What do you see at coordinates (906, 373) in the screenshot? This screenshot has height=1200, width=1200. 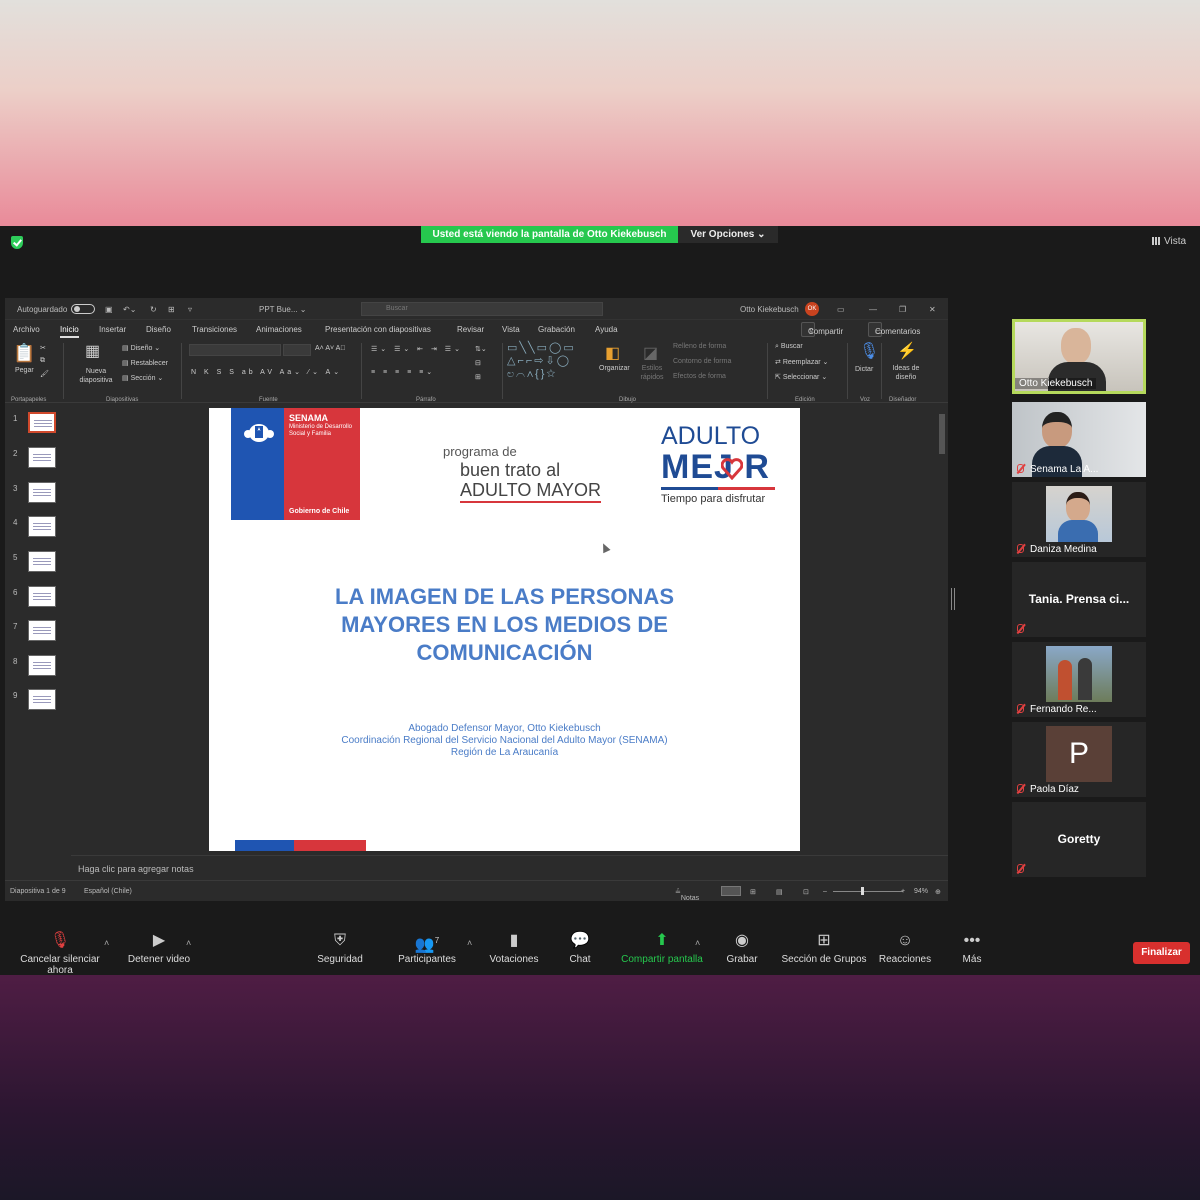 I see `design-ideas-label: Ideas de diseño` at bounding box center [906, 373].